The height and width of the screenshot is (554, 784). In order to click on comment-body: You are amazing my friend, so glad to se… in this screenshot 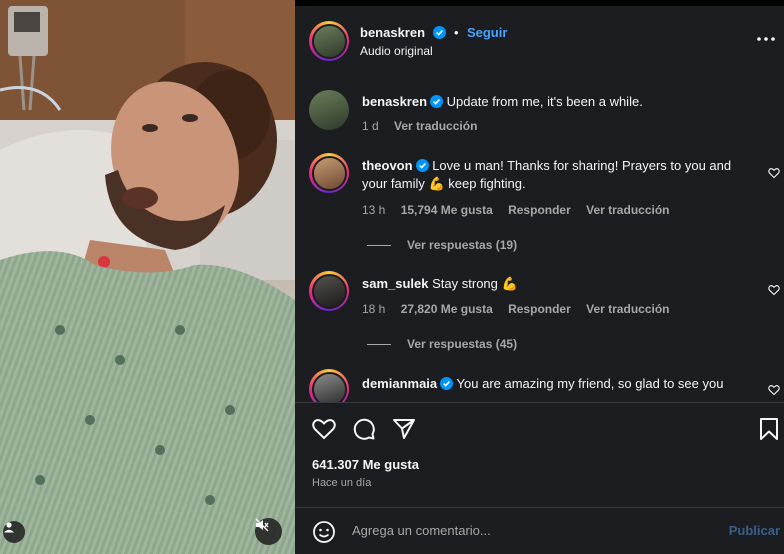, I will do `click(590, 383)`.